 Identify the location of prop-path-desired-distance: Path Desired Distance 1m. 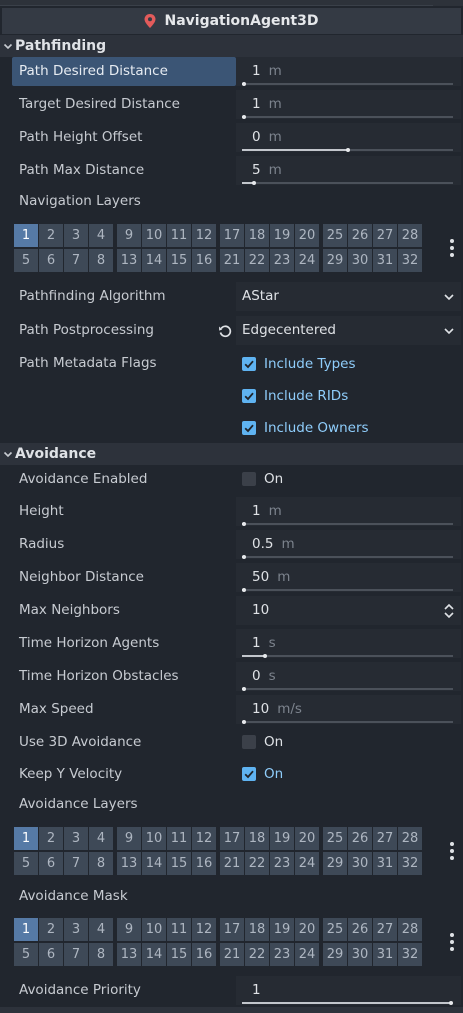
(231, 71).